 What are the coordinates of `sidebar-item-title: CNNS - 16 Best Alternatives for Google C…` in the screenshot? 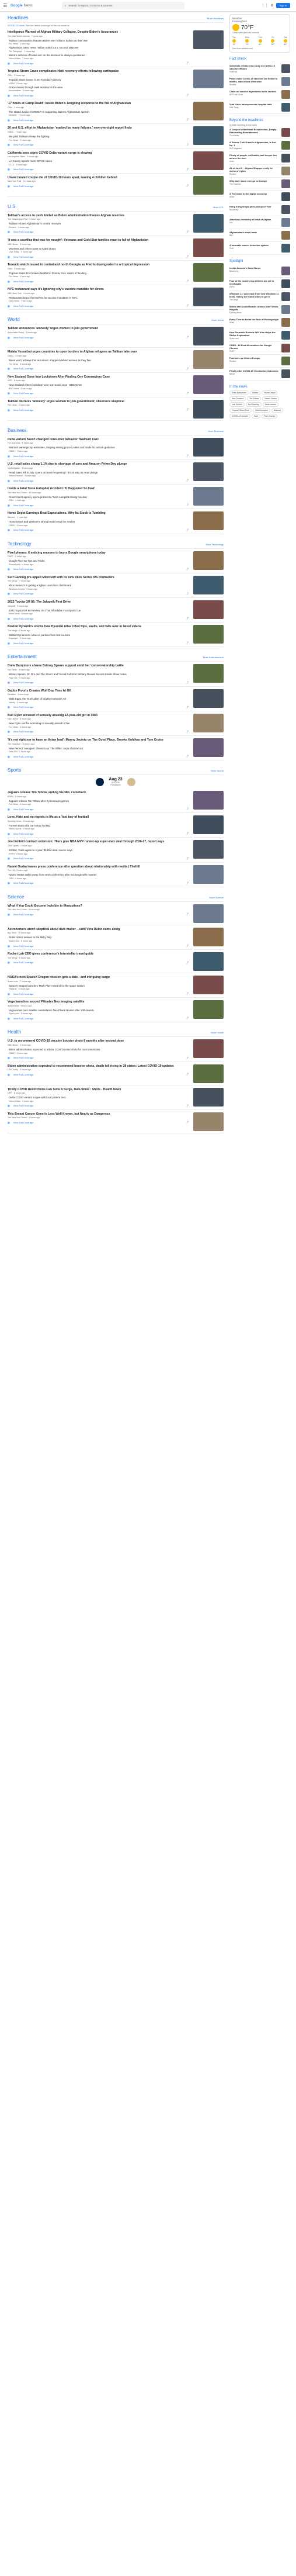 It's located at (254, 347).